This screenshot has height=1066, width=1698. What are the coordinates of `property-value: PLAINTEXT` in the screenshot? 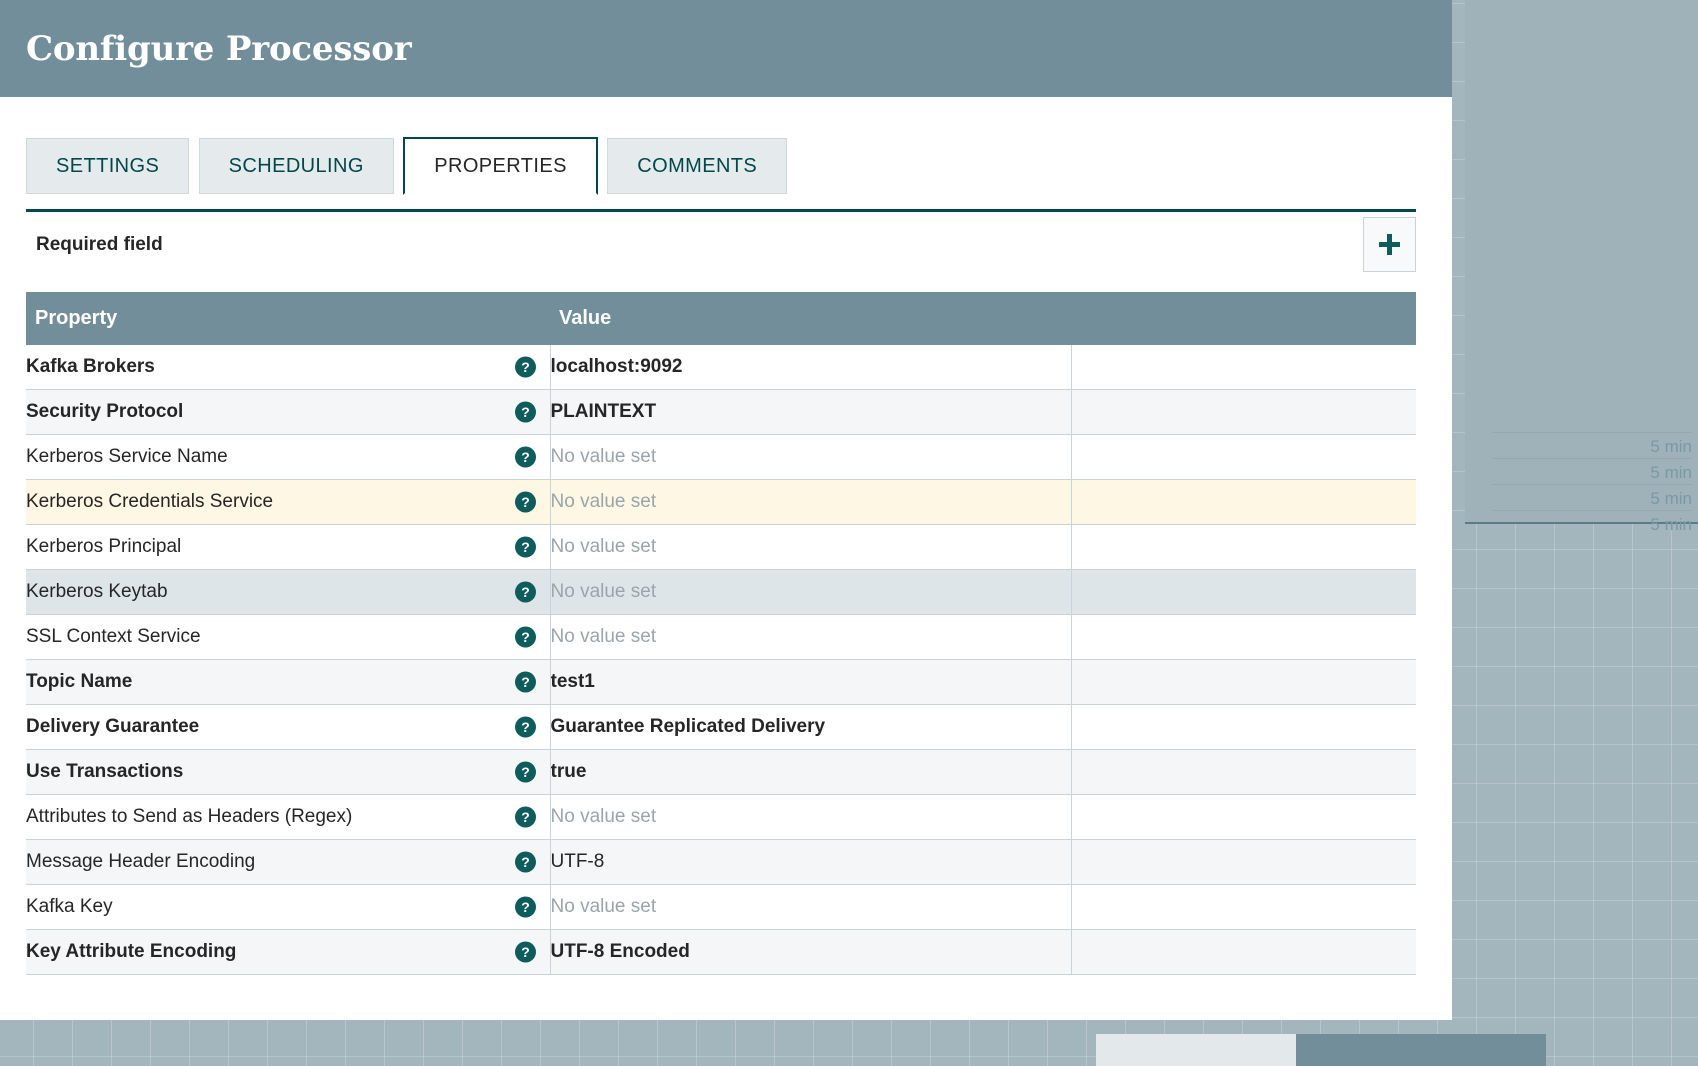 It's located at (603, 411).